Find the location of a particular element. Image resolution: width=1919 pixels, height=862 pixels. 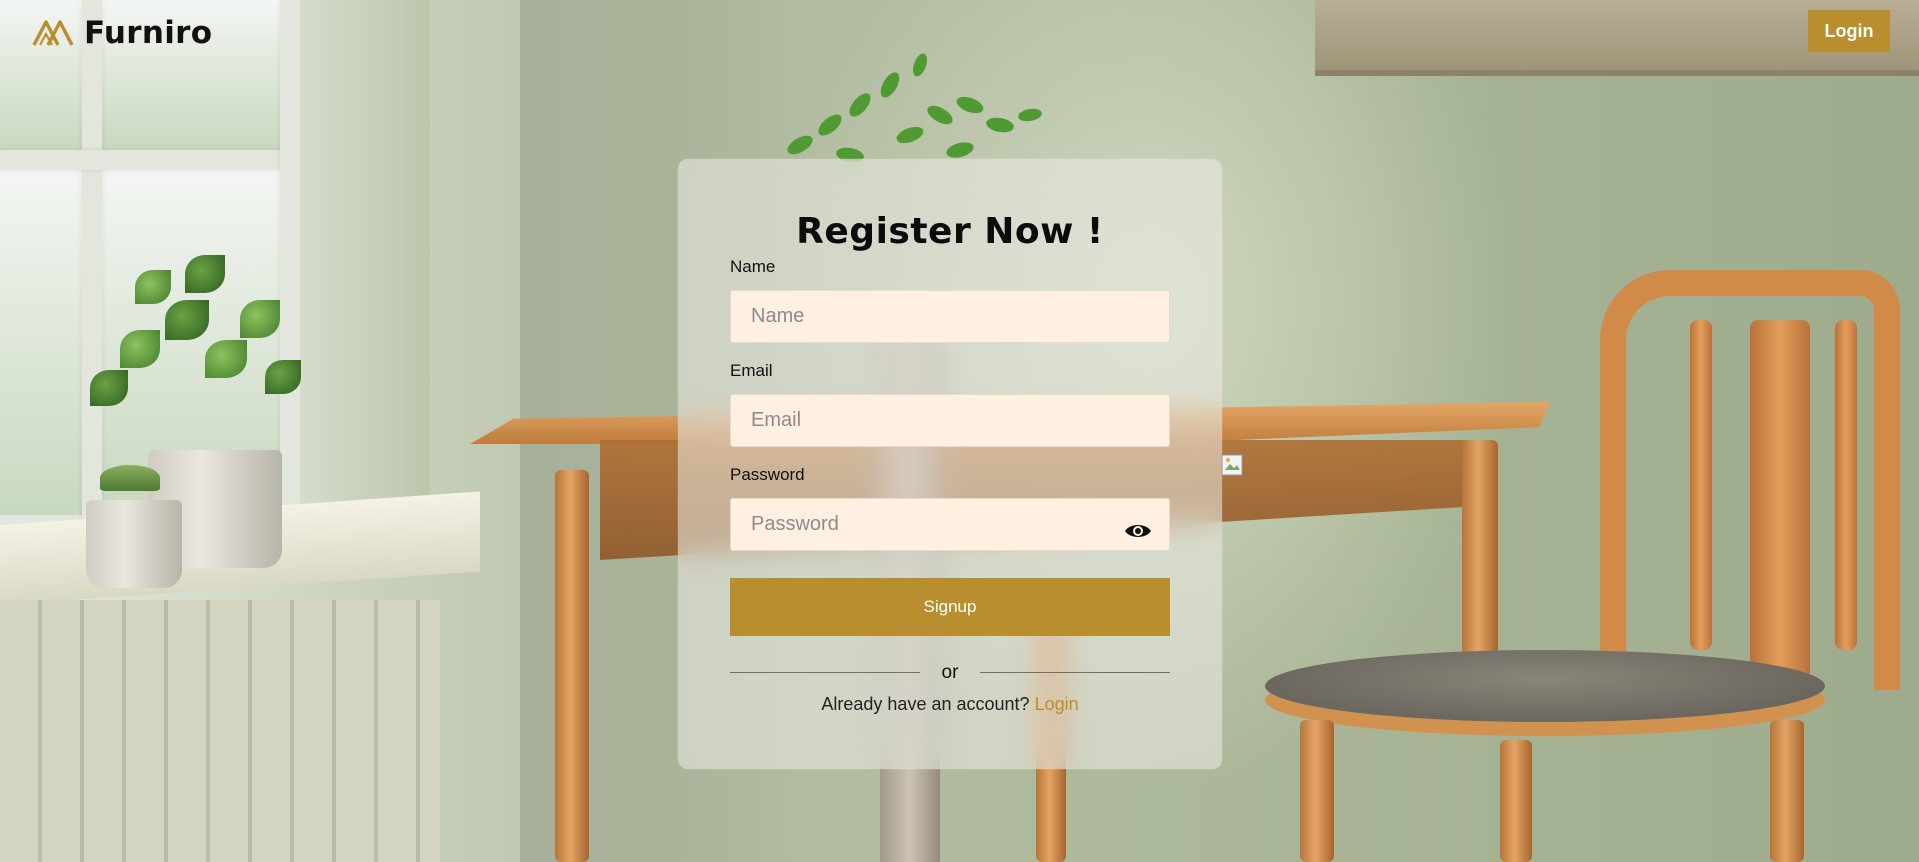

or-divider: or is located at coordinates (950, 672).